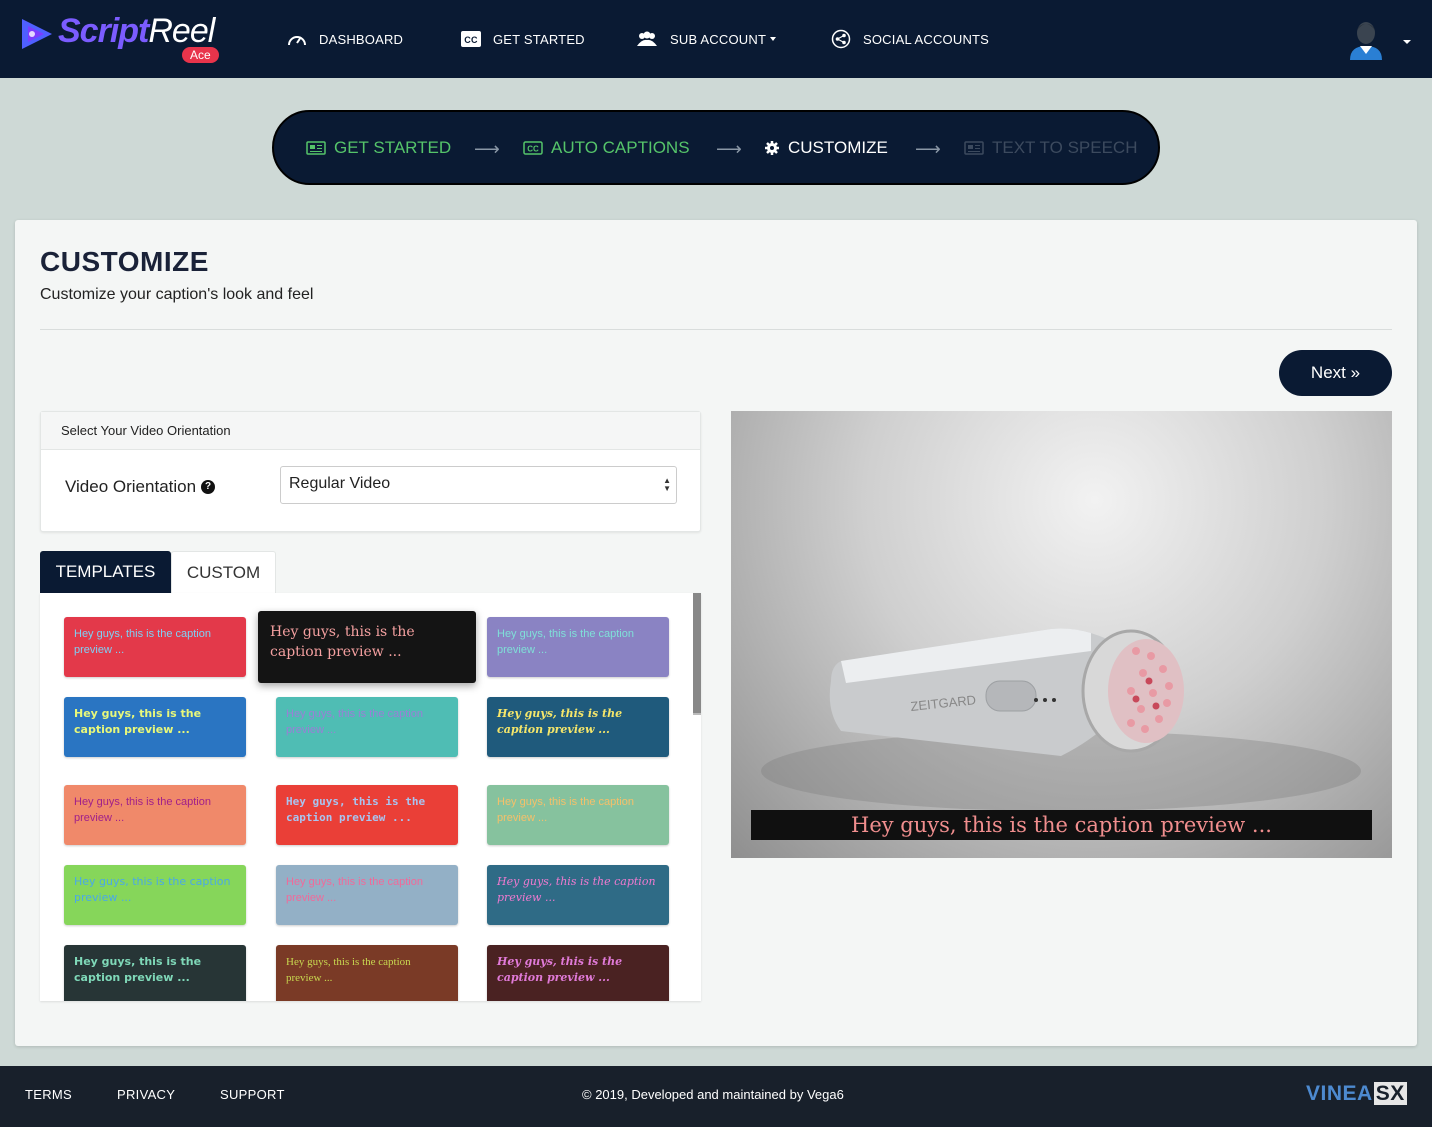 This screenshot has height=1127, width=1432. I want to click on nav-sub-account: SUB ACCOUNT, so click(706, 39).